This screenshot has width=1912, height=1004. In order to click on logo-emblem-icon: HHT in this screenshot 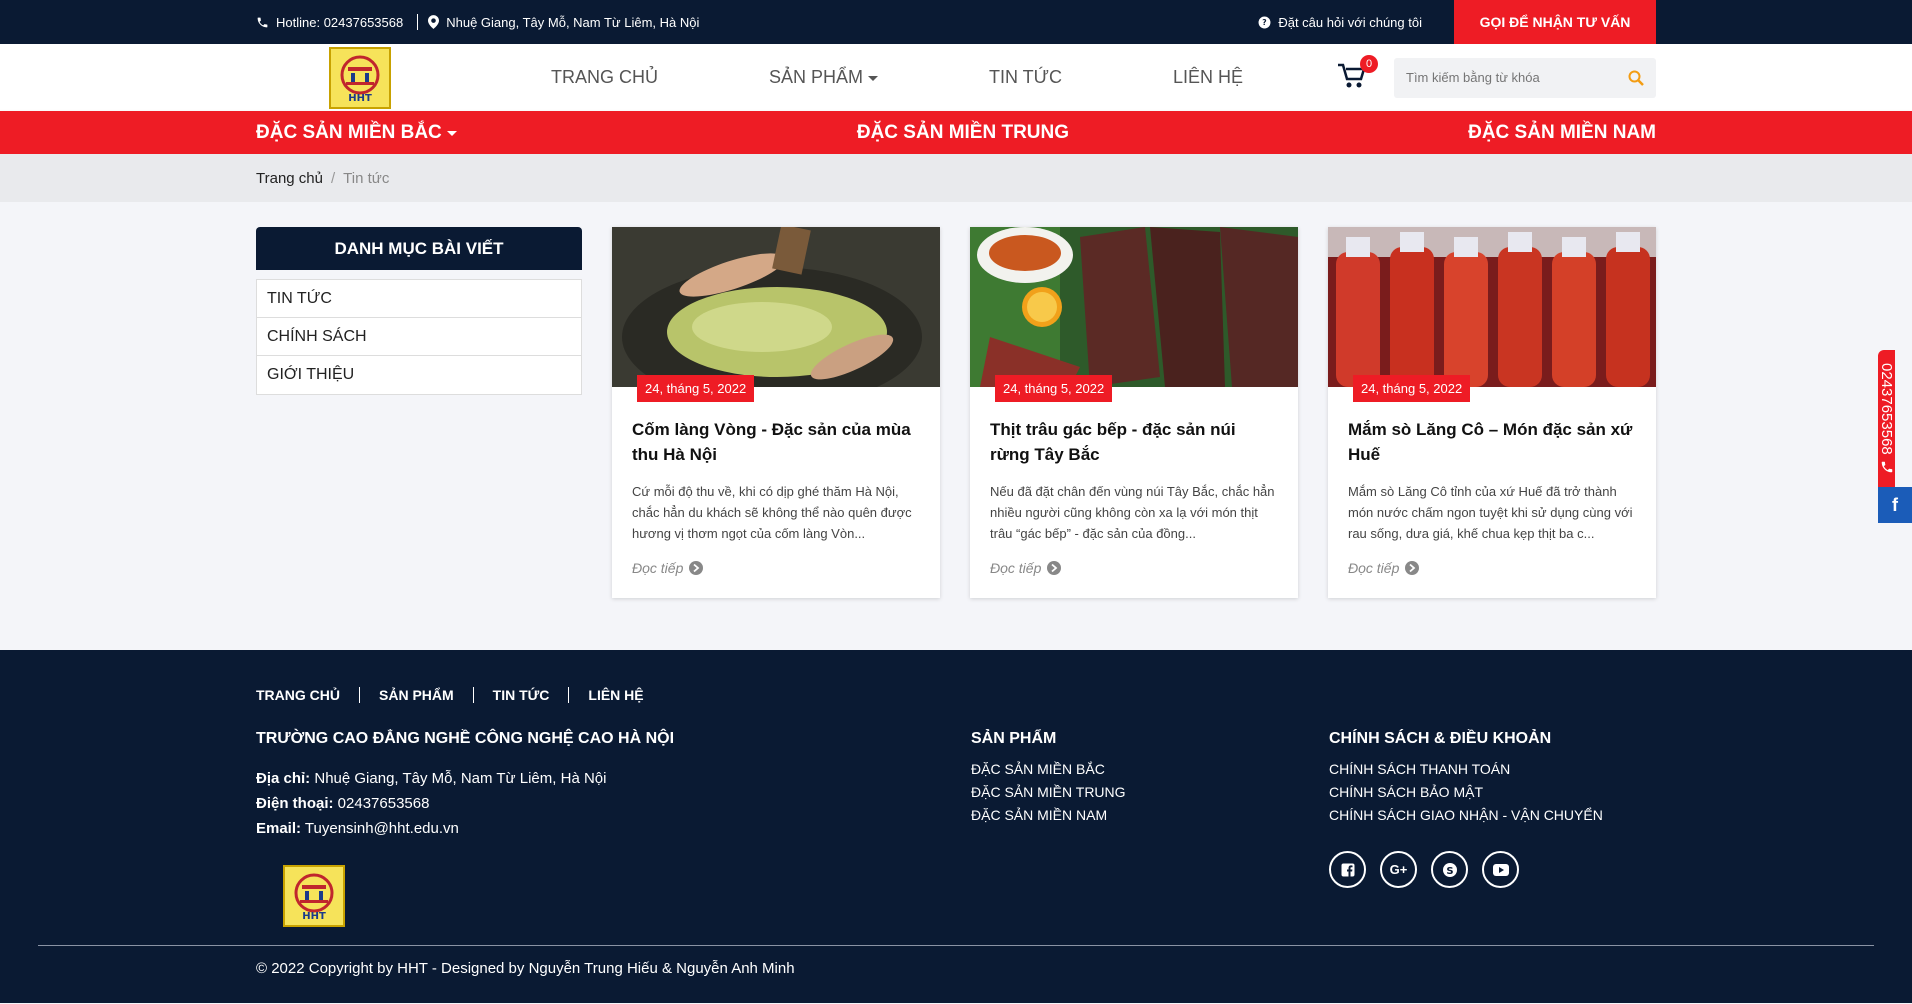, I will do `click(314, 897)`.